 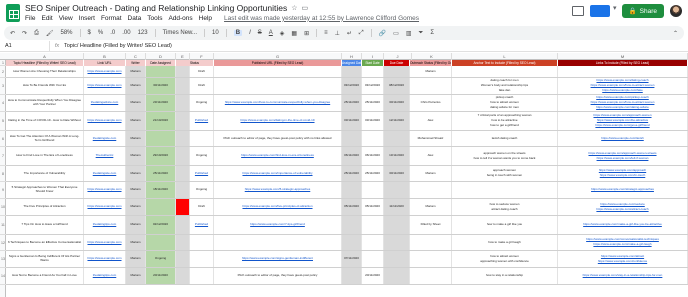 What do you see at coordinates (642, 11) in the screenshot?
I see `share-button: 🔒 Share` at bounding box center [642, 11].